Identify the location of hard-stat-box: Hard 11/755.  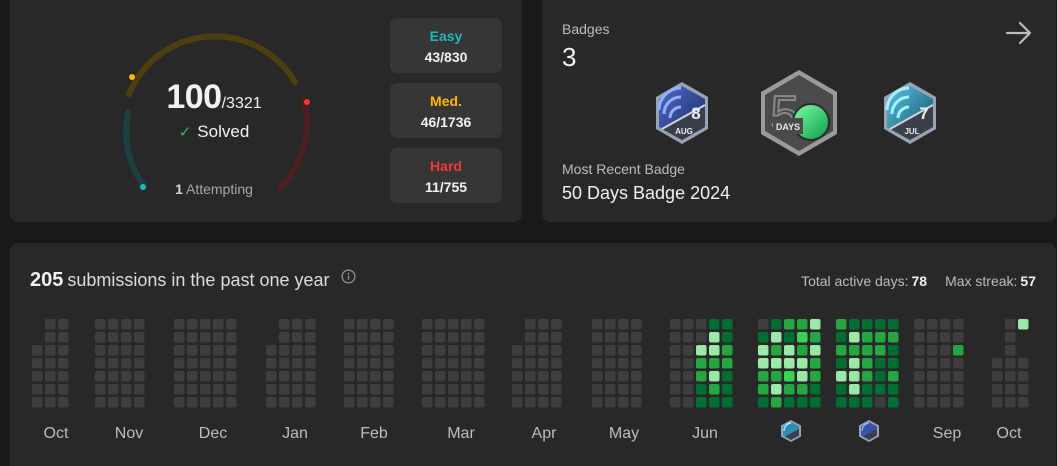
(446, 175).